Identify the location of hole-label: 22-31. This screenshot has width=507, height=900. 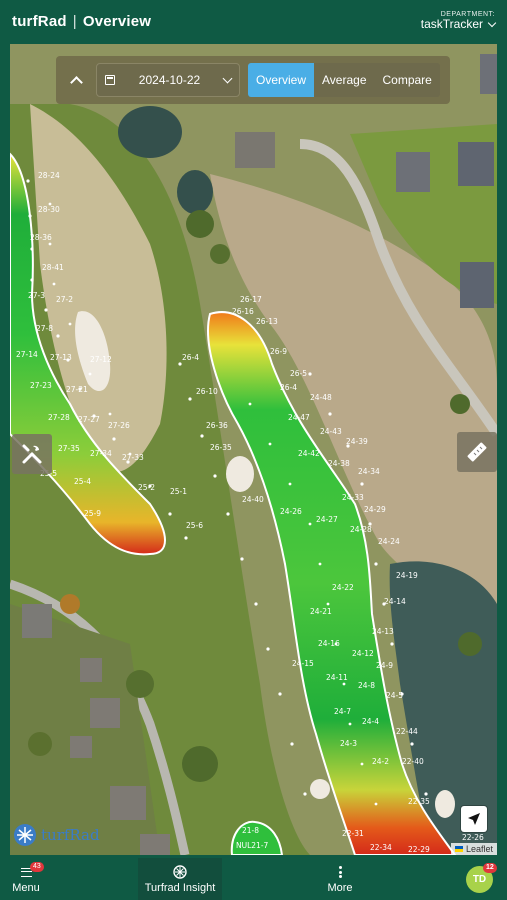
(353, 833).